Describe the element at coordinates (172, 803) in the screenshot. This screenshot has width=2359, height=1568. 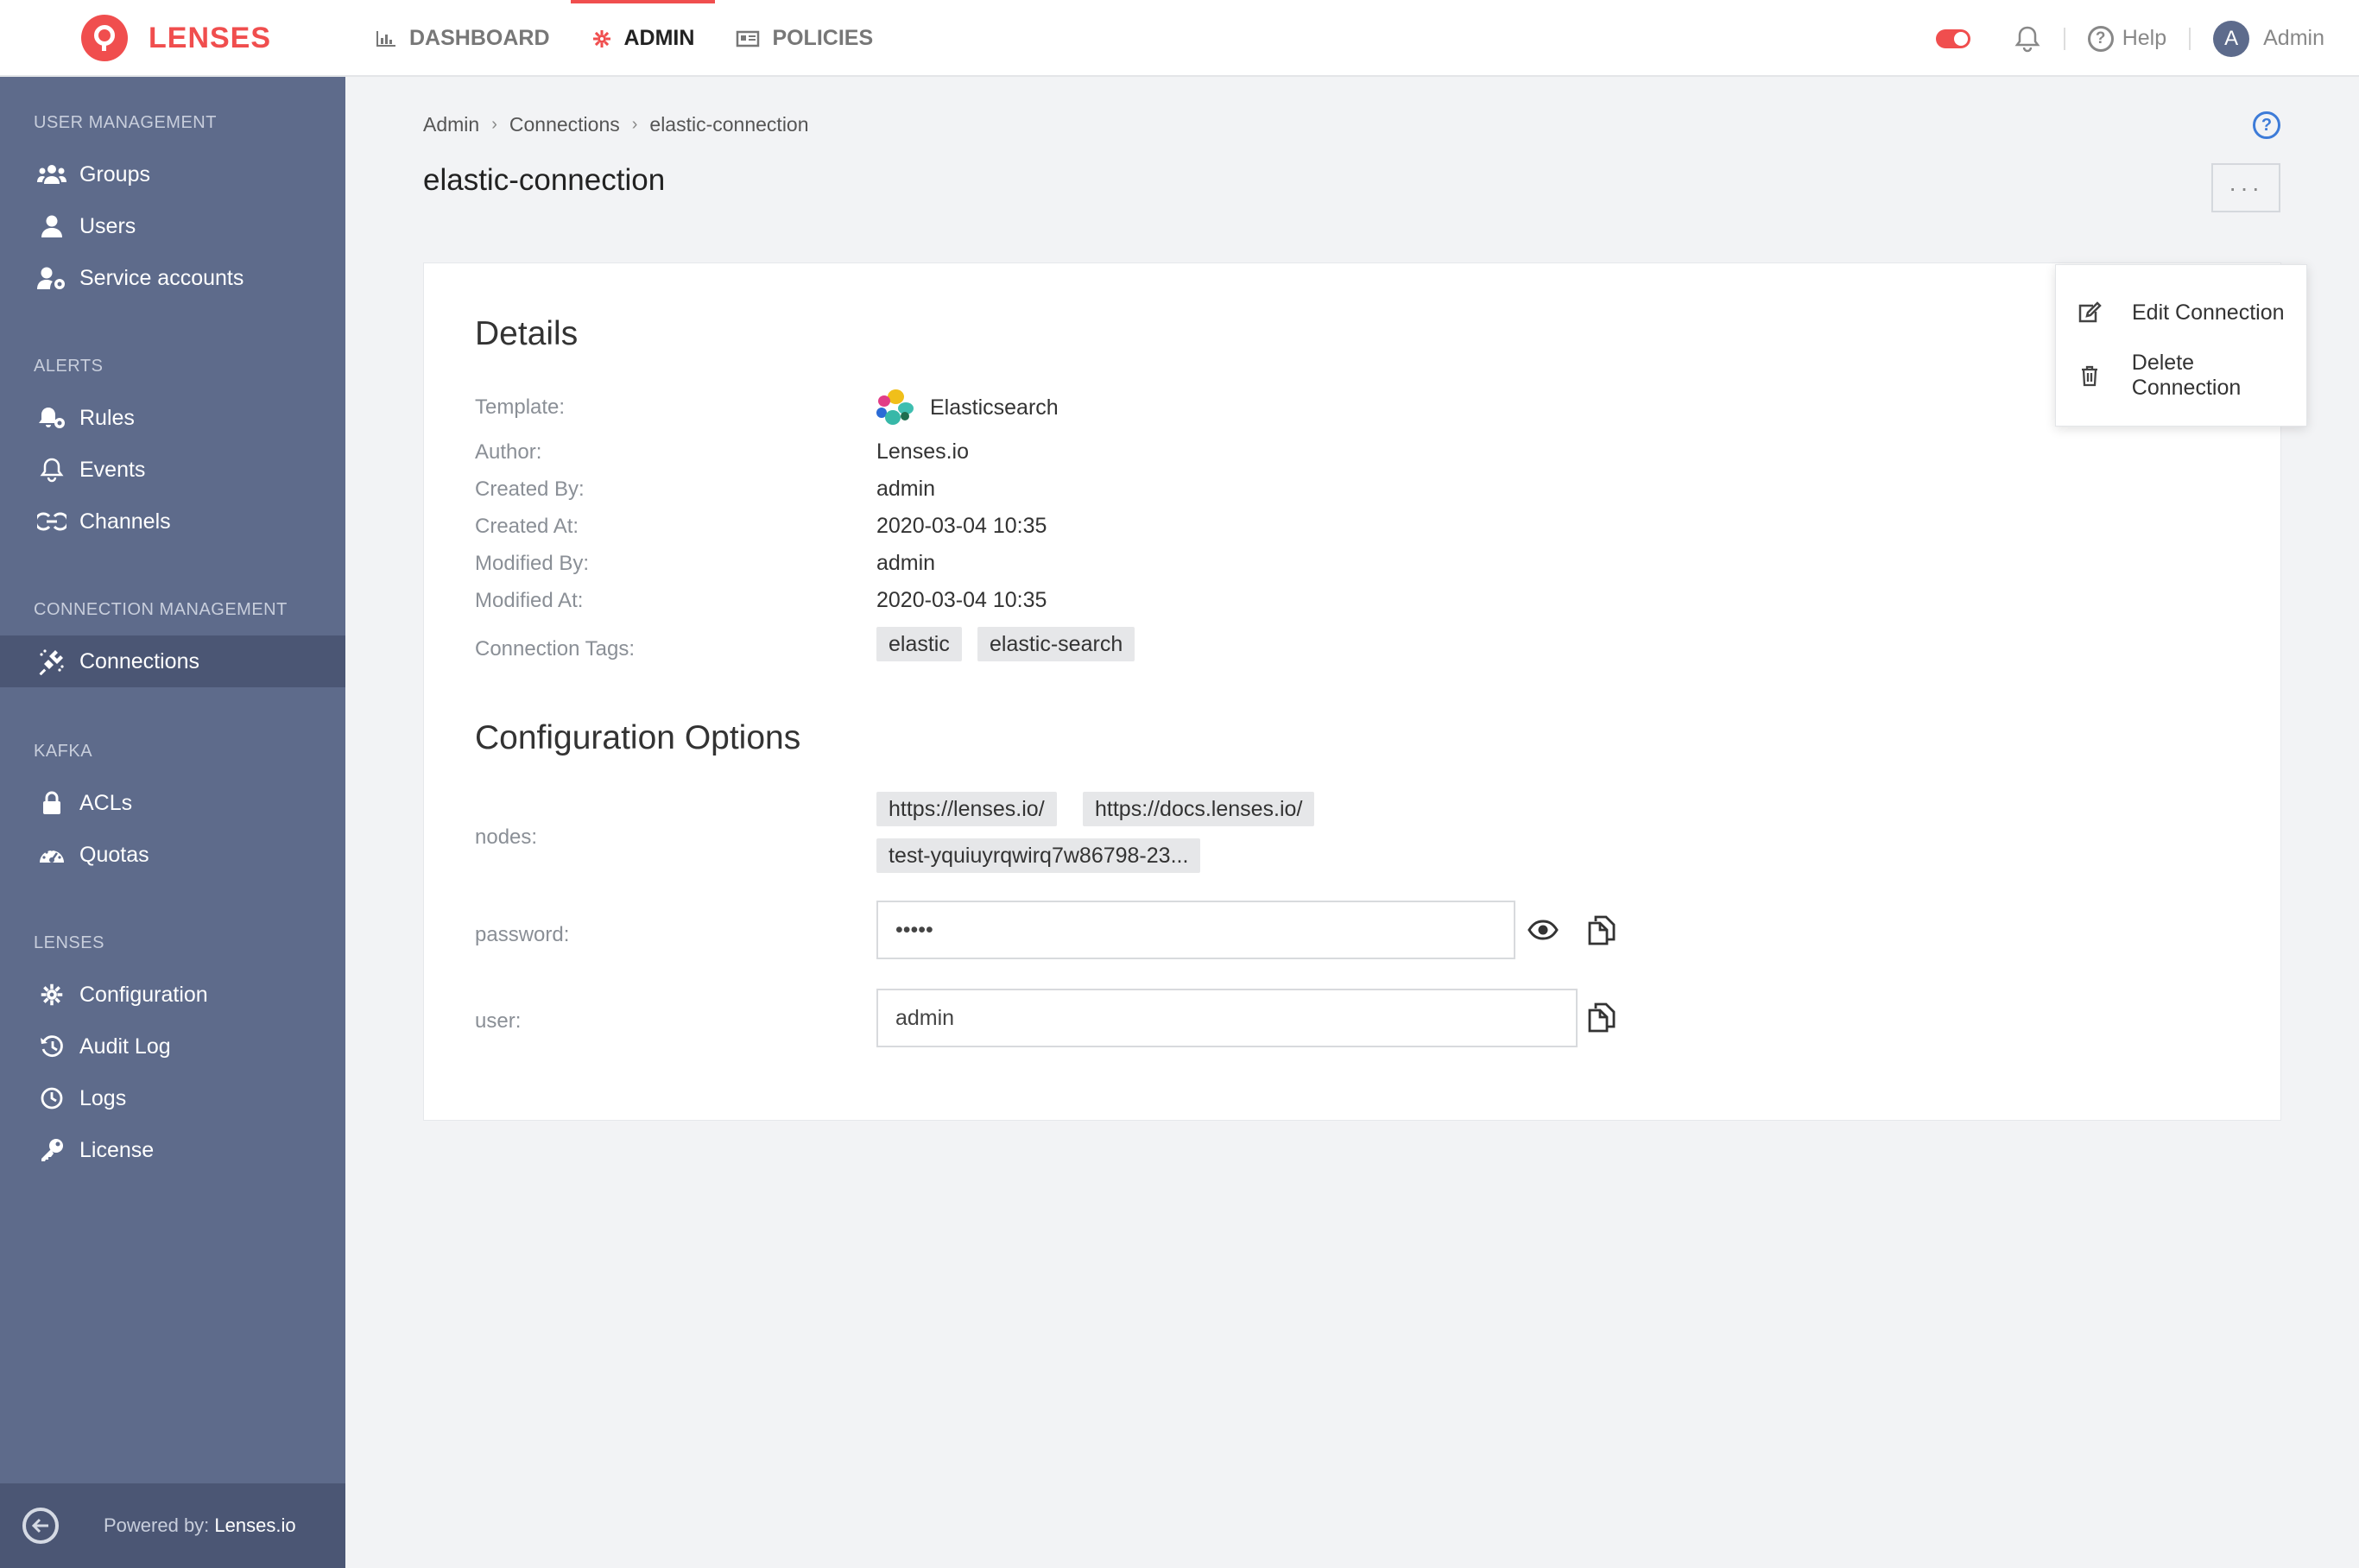
I see `sidebar-item-acls: ACLs` at that location.